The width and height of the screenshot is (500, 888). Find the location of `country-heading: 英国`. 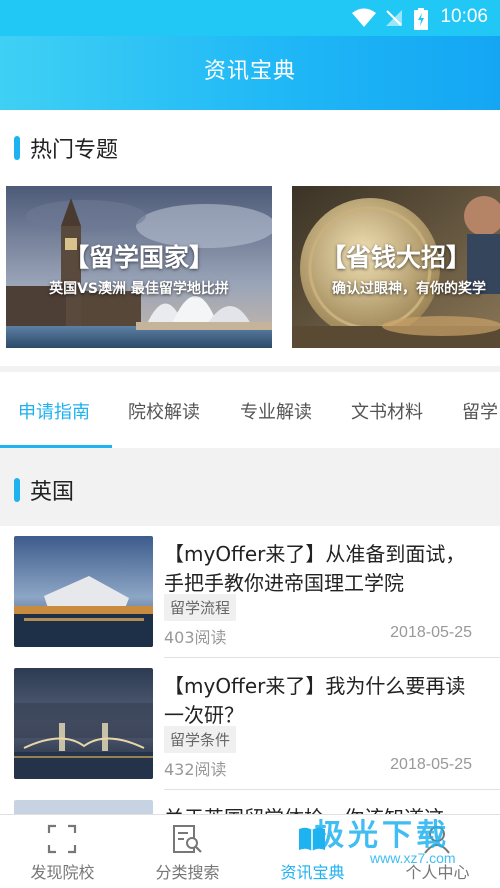

country-heading: 英国 is located at coordinates (44, 490).